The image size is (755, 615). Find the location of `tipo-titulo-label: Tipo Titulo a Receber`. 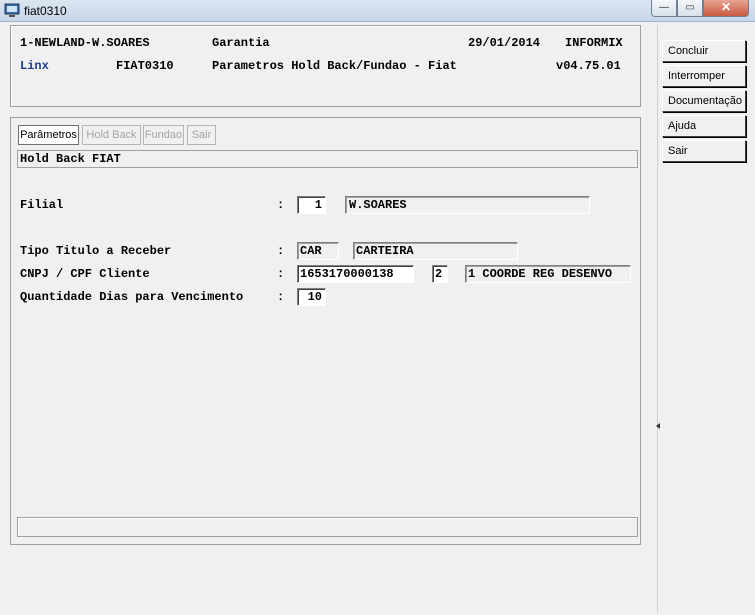

tipo-titulo-label: Tipo Titulo a Receber is located at coordinates (96, 251).